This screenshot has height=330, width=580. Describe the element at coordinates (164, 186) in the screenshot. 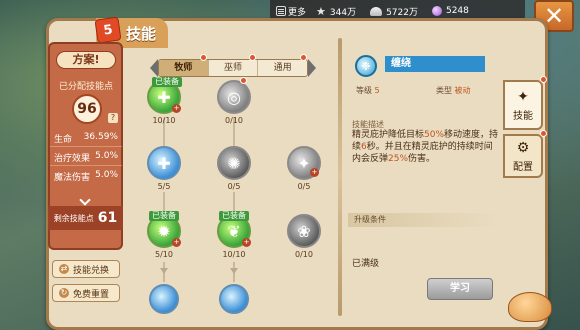

I see `skill-level: 5/5` at that location.